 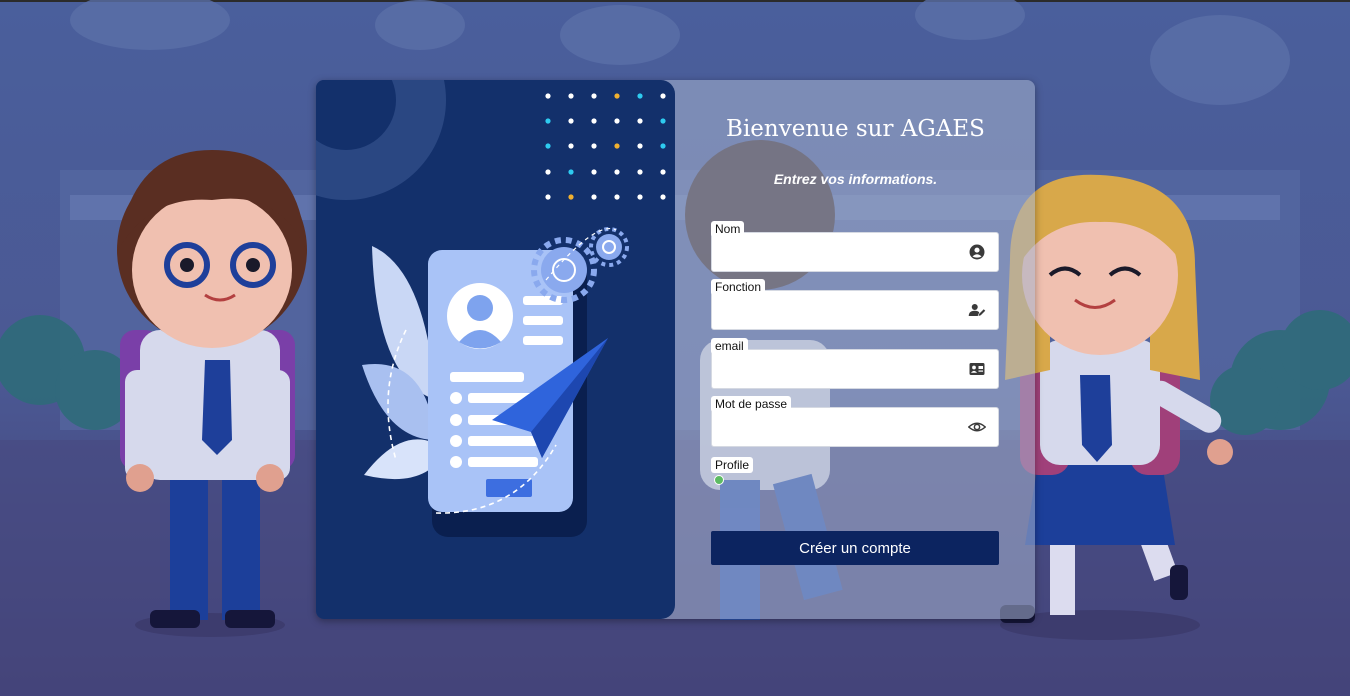 I want to click on account-circle-icon, so click(x=977, y=252).